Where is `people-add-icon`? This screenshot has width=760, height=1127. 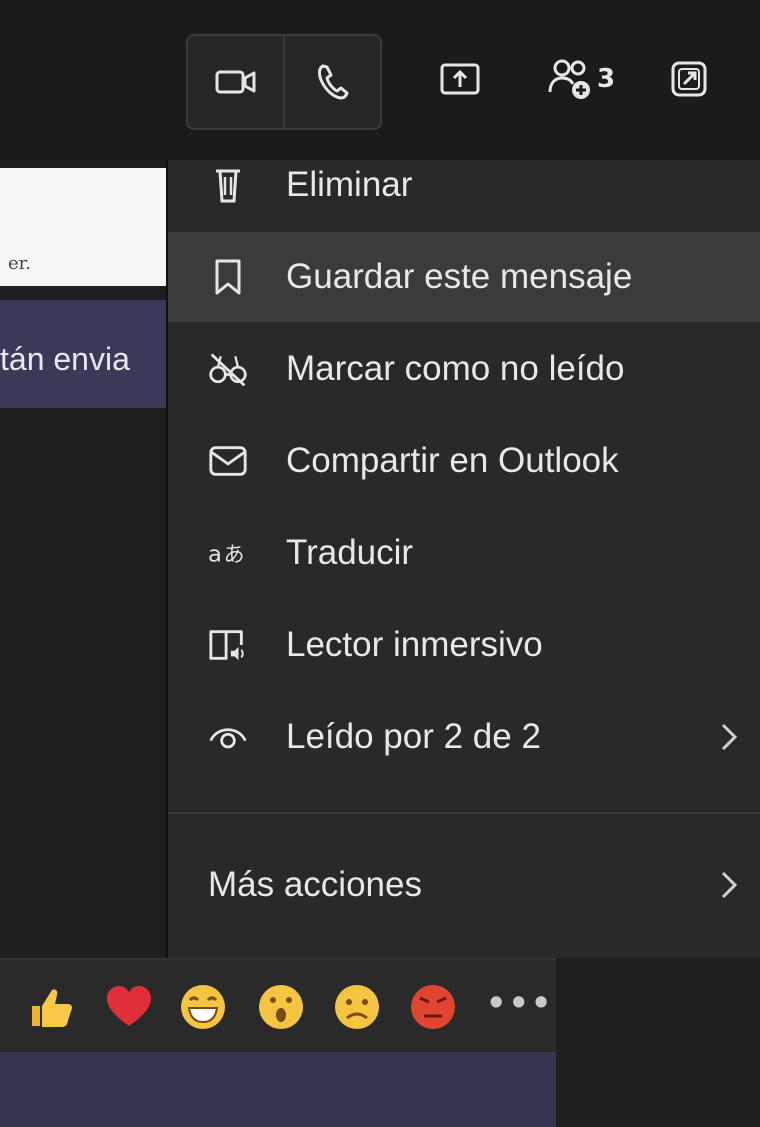 people-add-icon is located at coordinates (569, 79).